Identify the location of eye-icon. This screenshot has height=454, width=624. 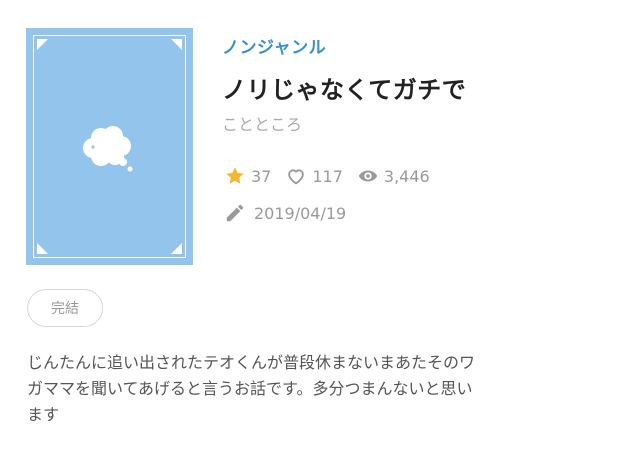
(368, 176).